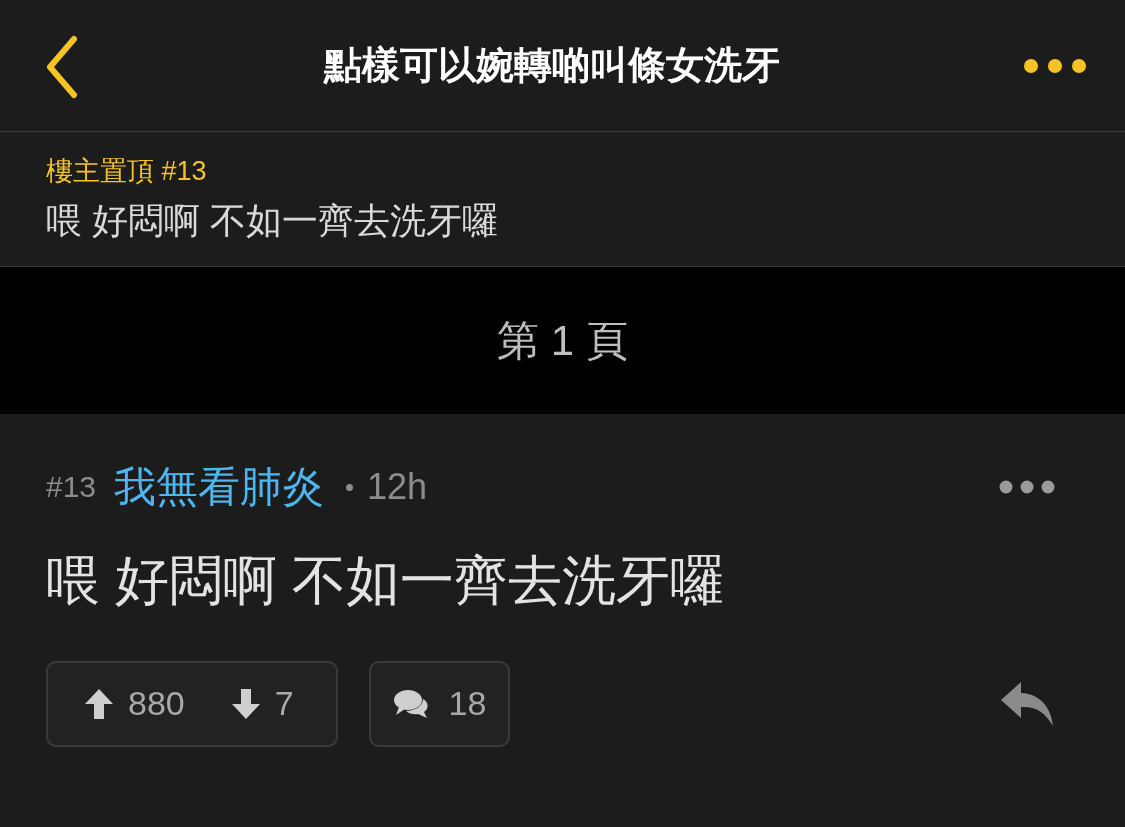 This screenshot has height=827, width=1125. Describe the element at coordinates (262, 704) in the screenshot. I see `downvote-button: 7` at that location.